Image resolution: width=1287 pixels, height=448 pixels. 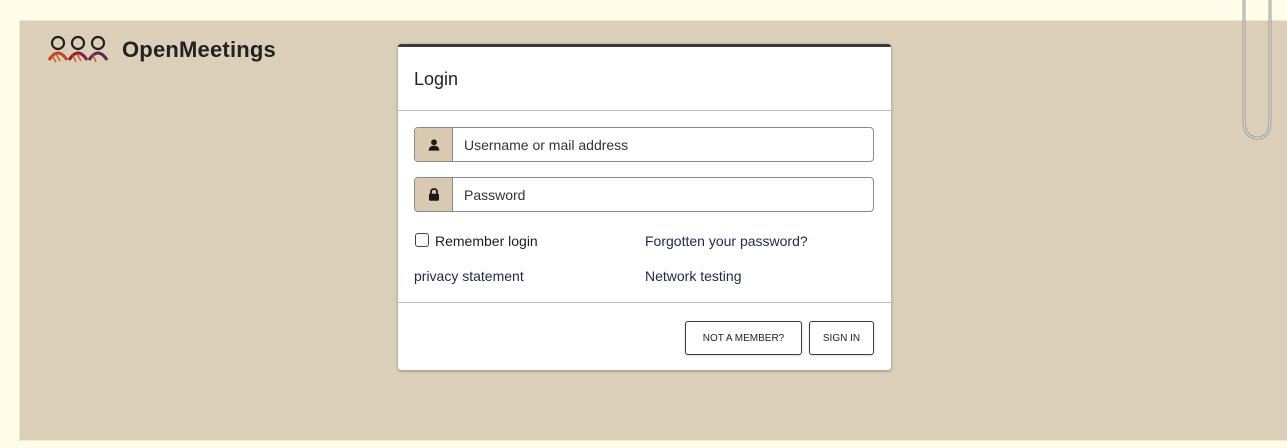 What do you see at coordinates (841, 338) in the screenshot?
I see `sign-in-button: SIGN IN` at bounding box center [841, 338].